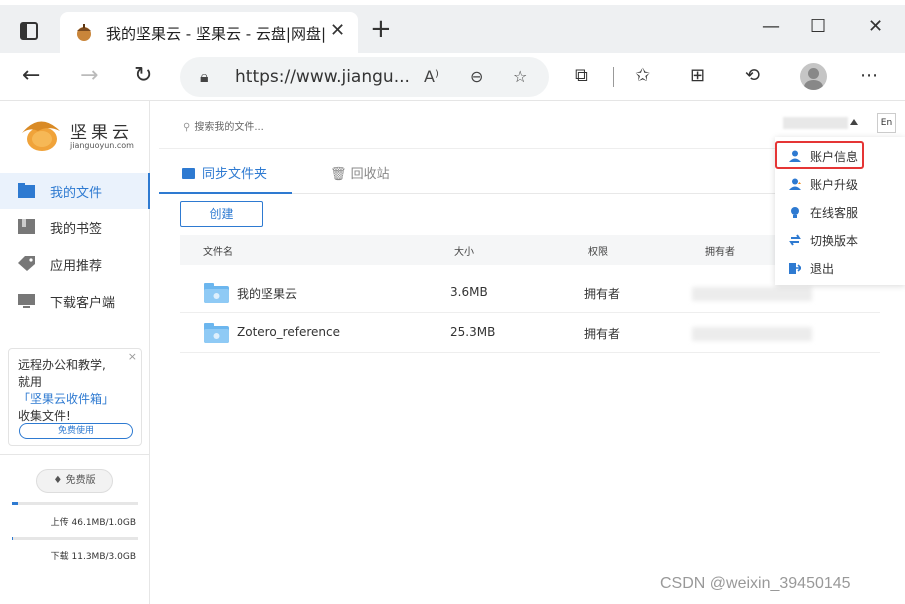 This screenshot has height=604, width=905. I want to click on toolbar-separator, so click(613, 77).